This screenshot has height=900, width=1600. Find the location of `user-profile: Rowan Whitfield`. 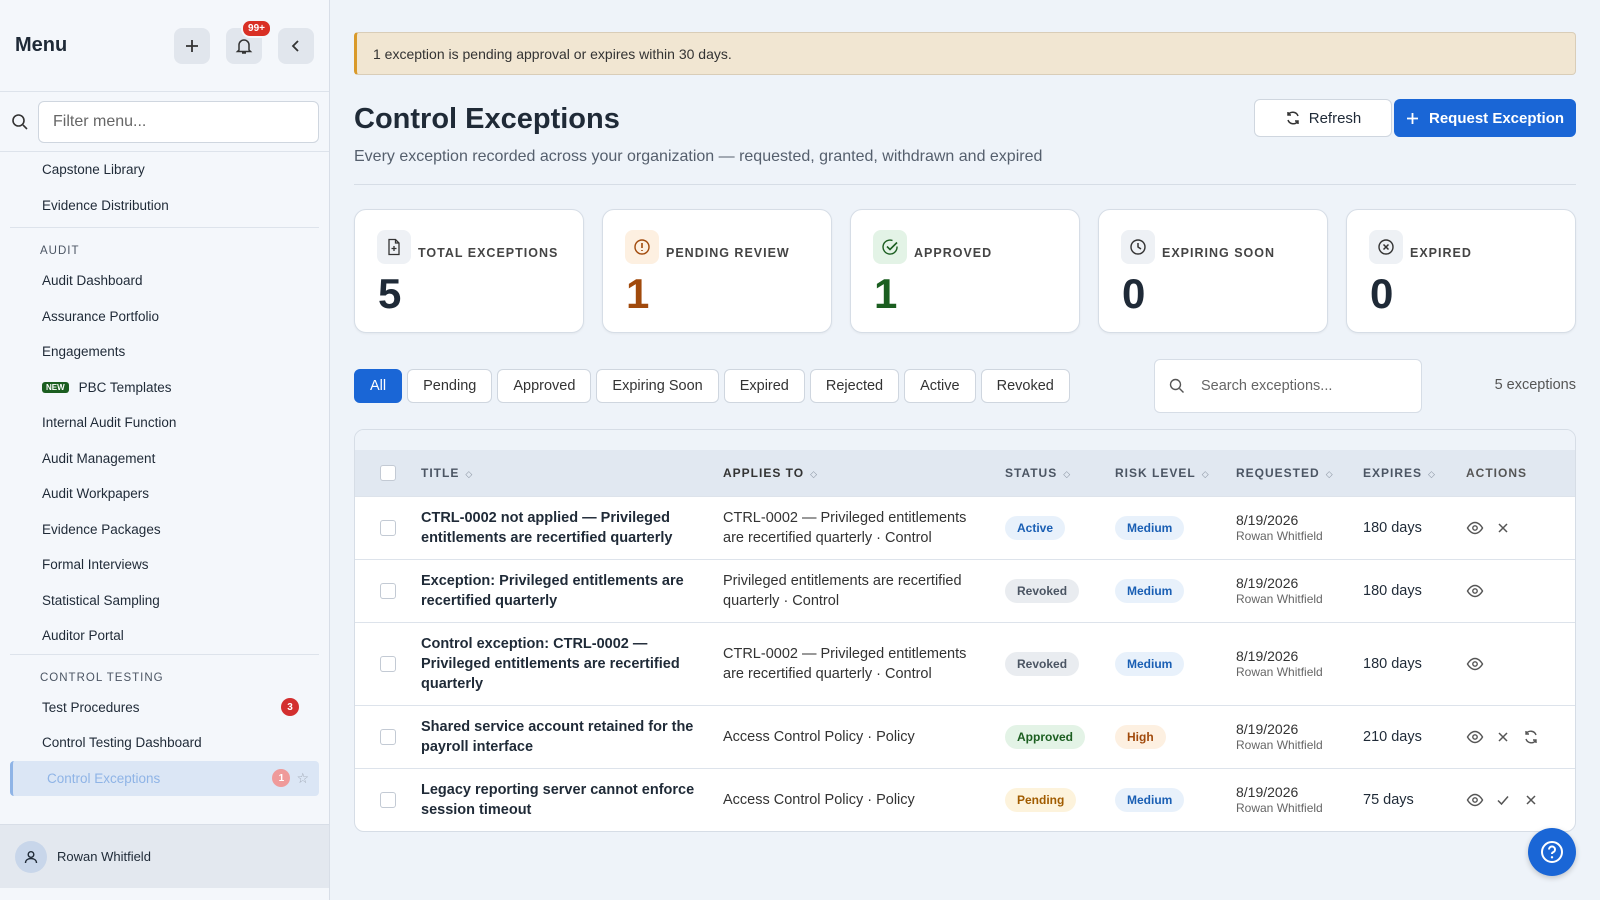

user-profile: Rowan Whitfield is located at coordinates (164, 856).